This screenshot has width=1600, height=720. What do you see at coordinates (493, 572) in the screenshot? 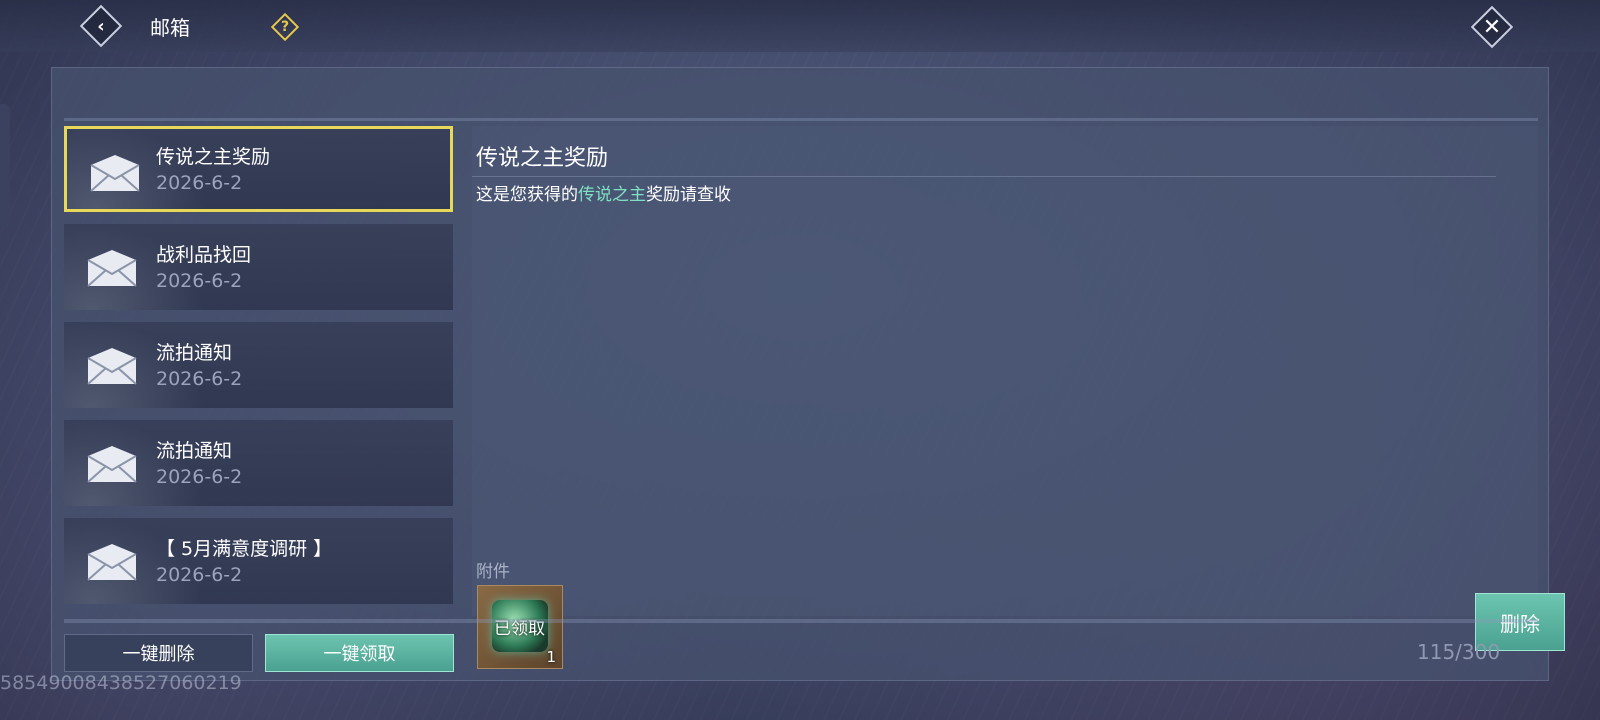
I see `attachment-label: 附件` at bounding box center [493, 572].